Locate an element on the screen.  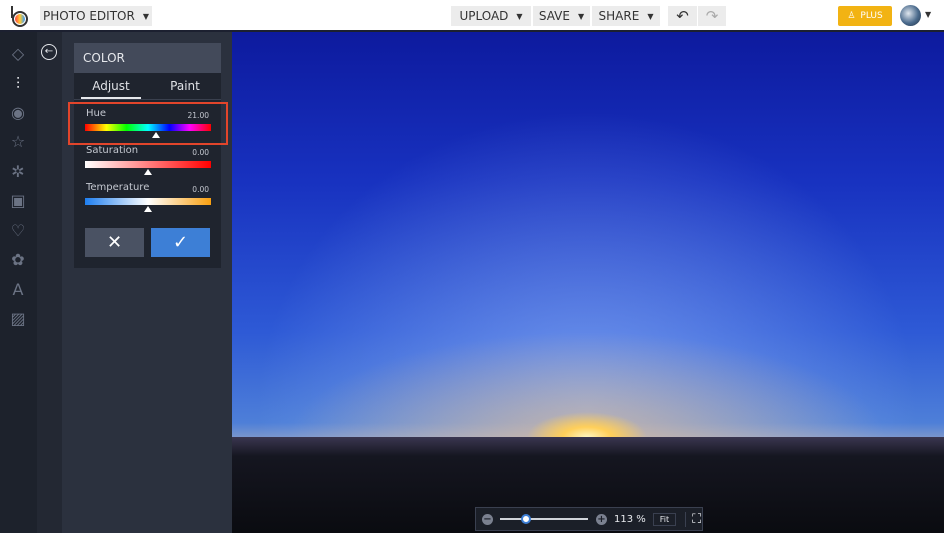
upload-label: UPLOAD is located at coordinates (484, 16).